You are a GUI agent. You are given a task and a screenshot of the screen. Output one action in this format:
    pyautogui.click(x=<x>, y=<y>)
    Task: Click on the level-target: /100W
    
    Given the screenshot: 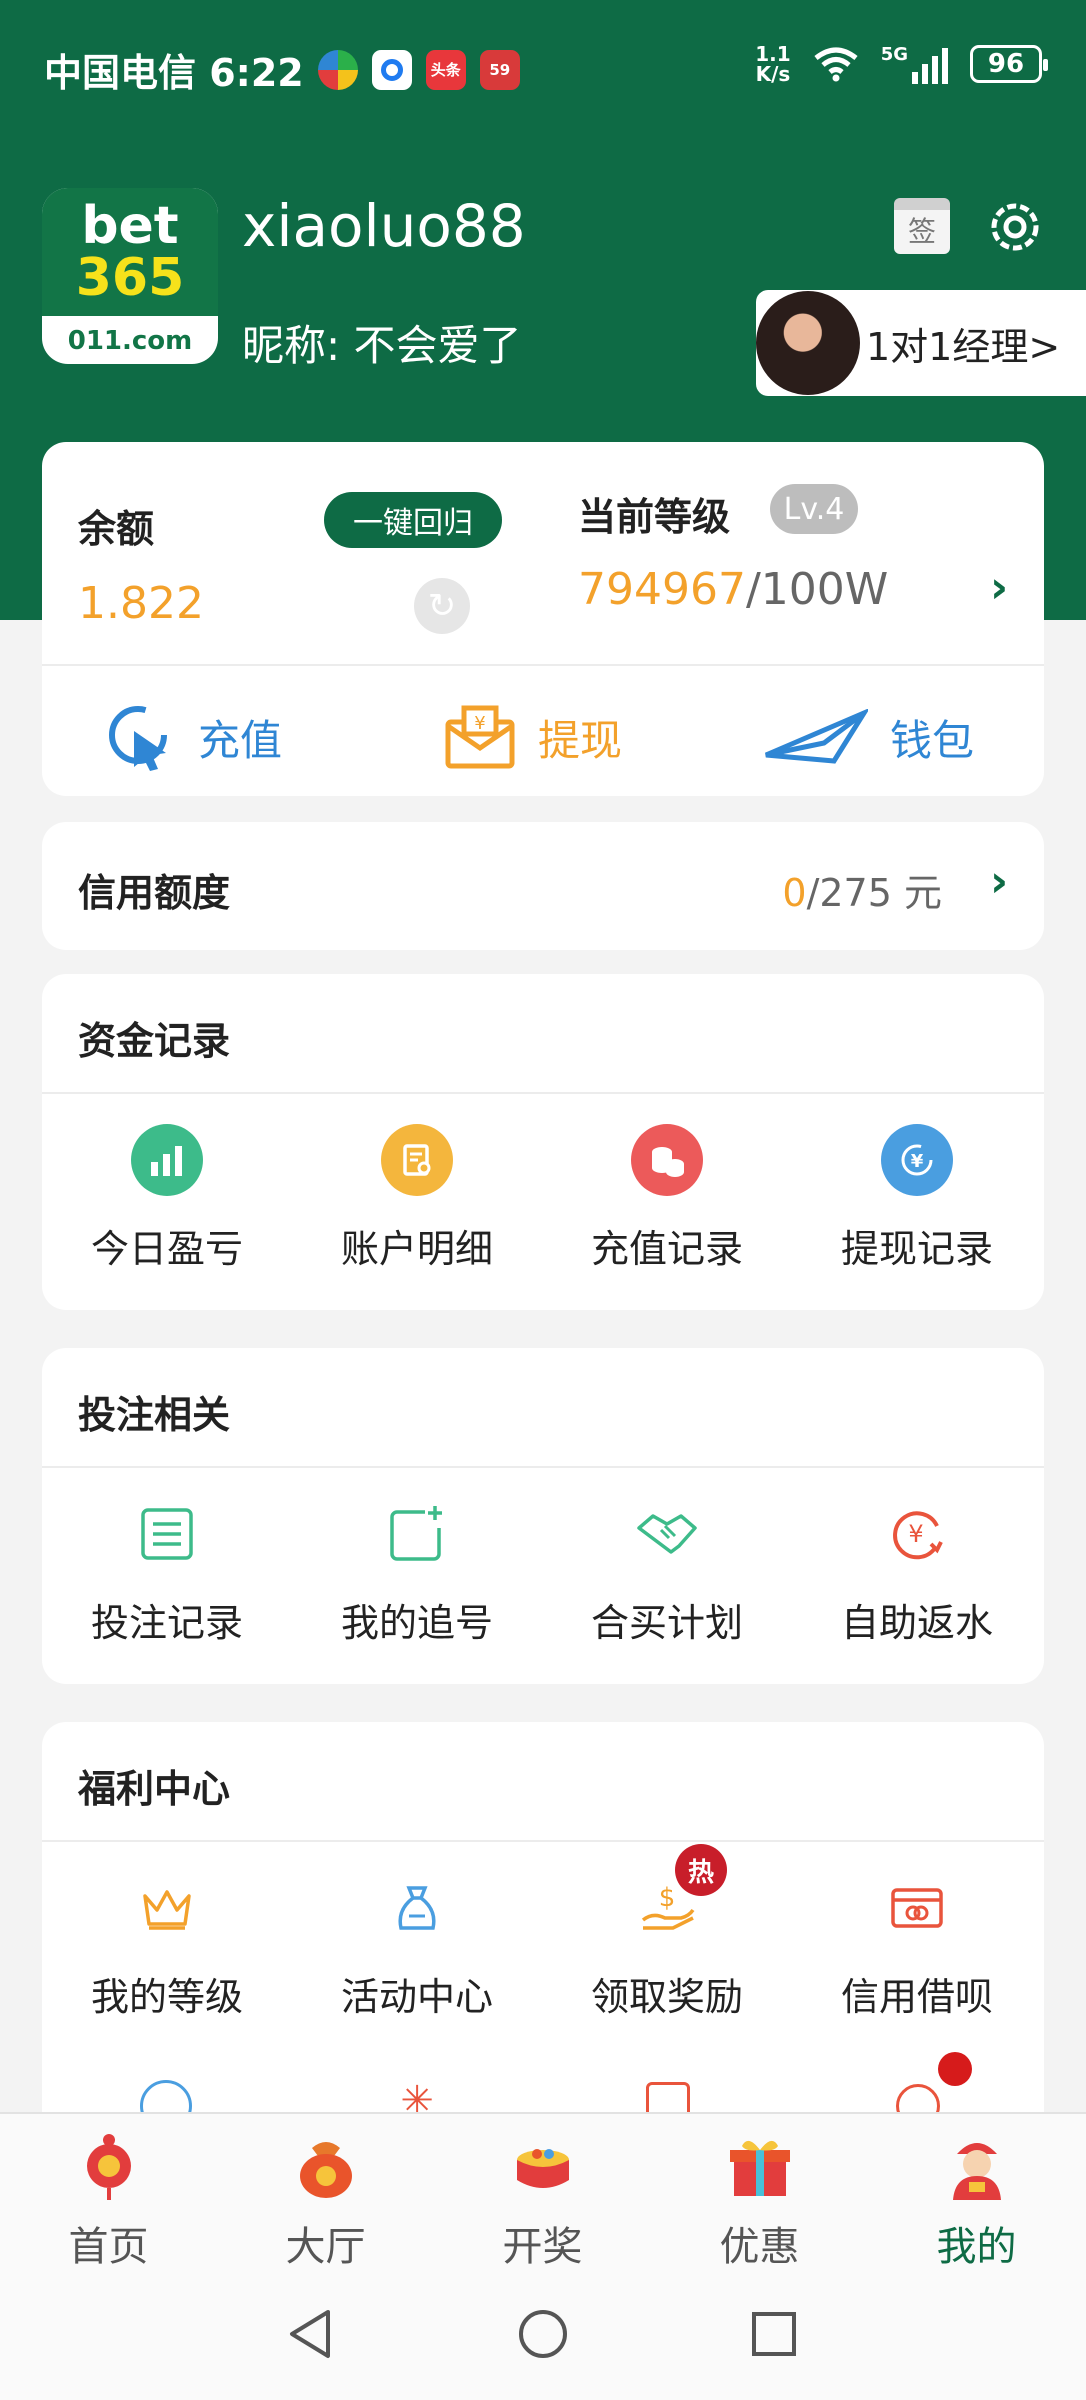 What is the action you would take?
    pyautogui.click(x=817, y=589)
    